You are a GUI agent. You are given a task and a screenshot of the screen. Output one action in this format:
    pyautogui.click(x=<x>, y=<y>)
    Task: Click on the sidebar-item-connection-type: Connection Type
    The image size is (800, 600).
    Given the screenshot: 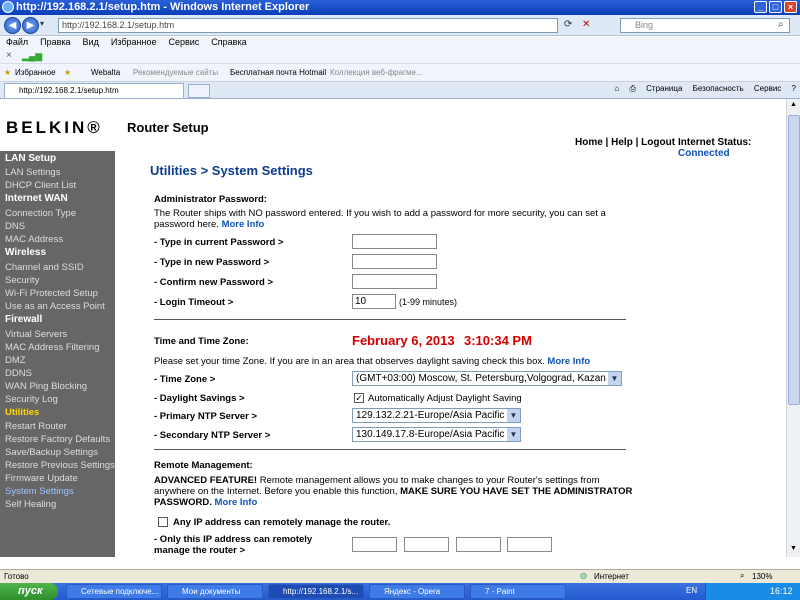 What is the action you would take?
    pyautogui.click(x=40, y=213)
    